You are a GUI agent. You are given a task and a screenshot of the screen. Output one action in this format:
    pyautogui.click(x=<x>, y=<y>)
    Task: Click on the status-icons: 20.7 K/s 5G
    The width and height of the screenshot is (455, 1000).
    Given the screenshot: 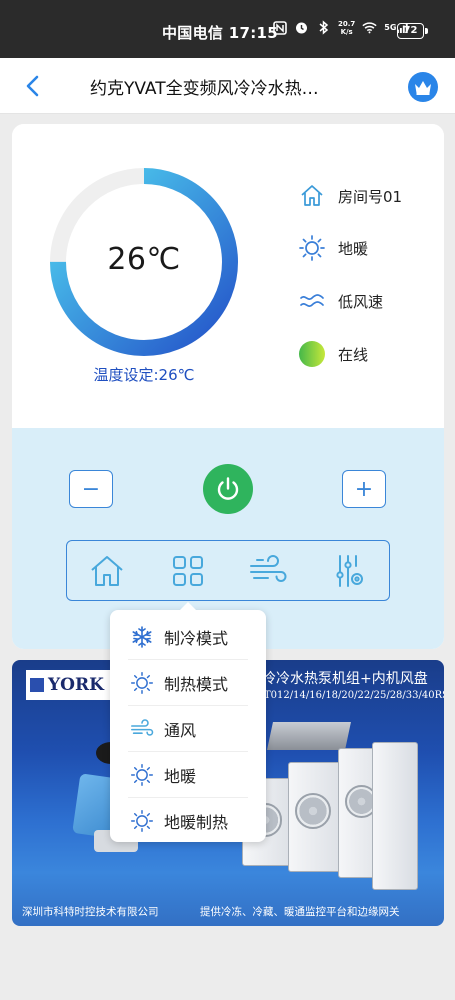 What is the action you would take?
    pyautogui.click(x=340, y=27)
    